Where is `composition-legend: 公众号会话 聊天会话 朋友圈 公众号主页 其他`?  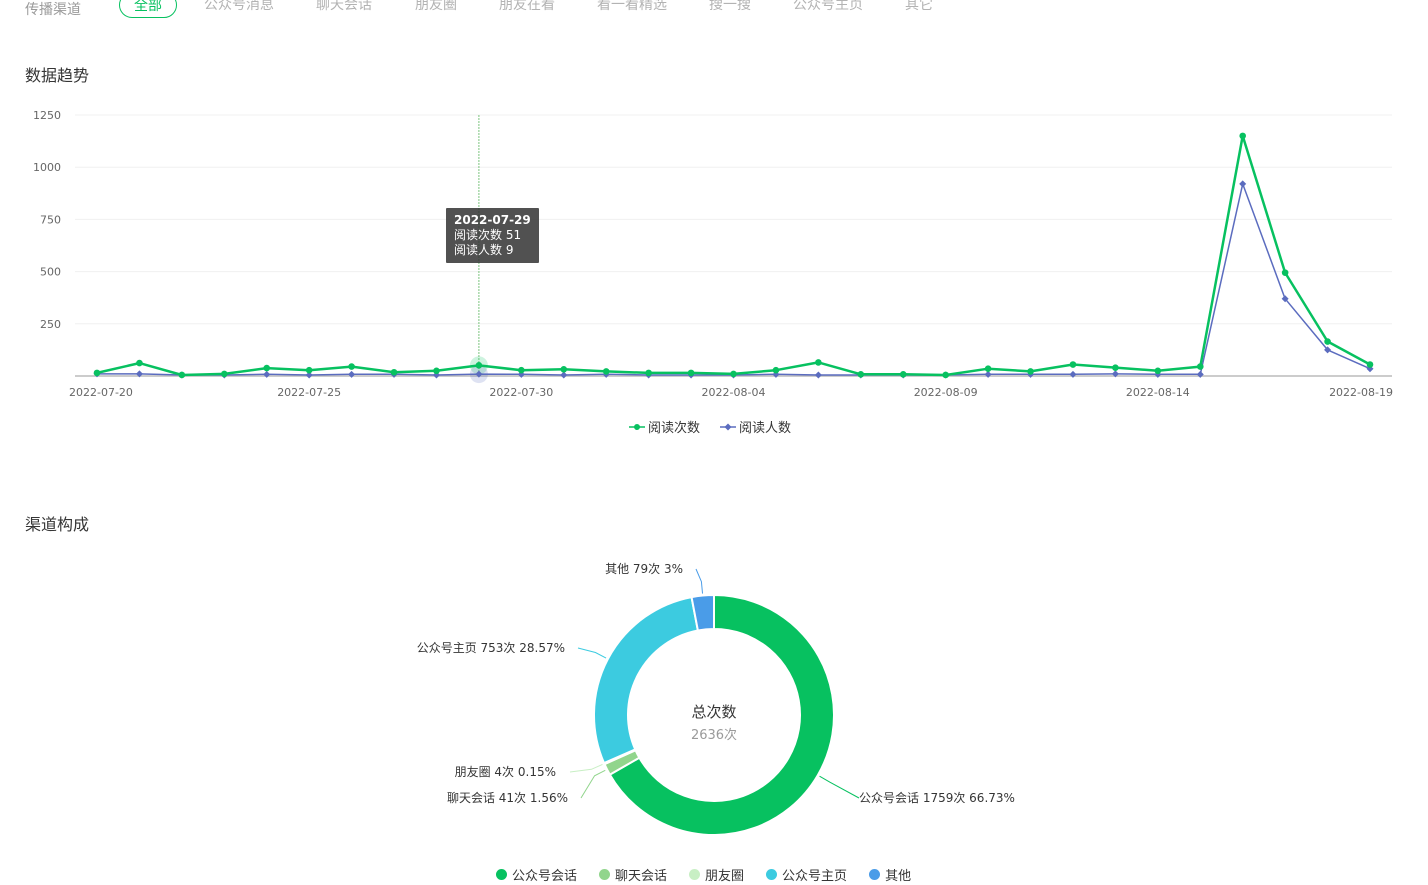 composition-legend: 公众号会话 聊天会话 朋友圈 公众号主页 其他 is located at coordinates (703, 874).